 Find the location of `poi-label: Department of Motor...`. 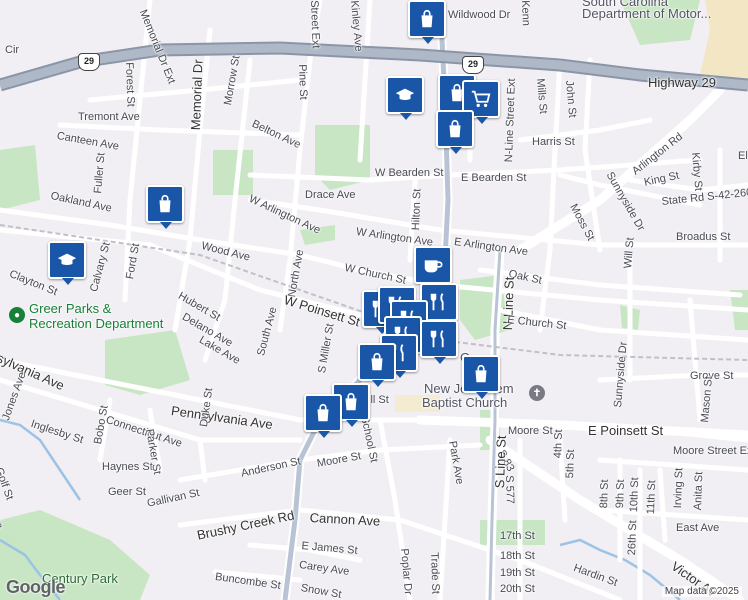

poi-label: Department of Motor... is located at coordinates (646, 13).